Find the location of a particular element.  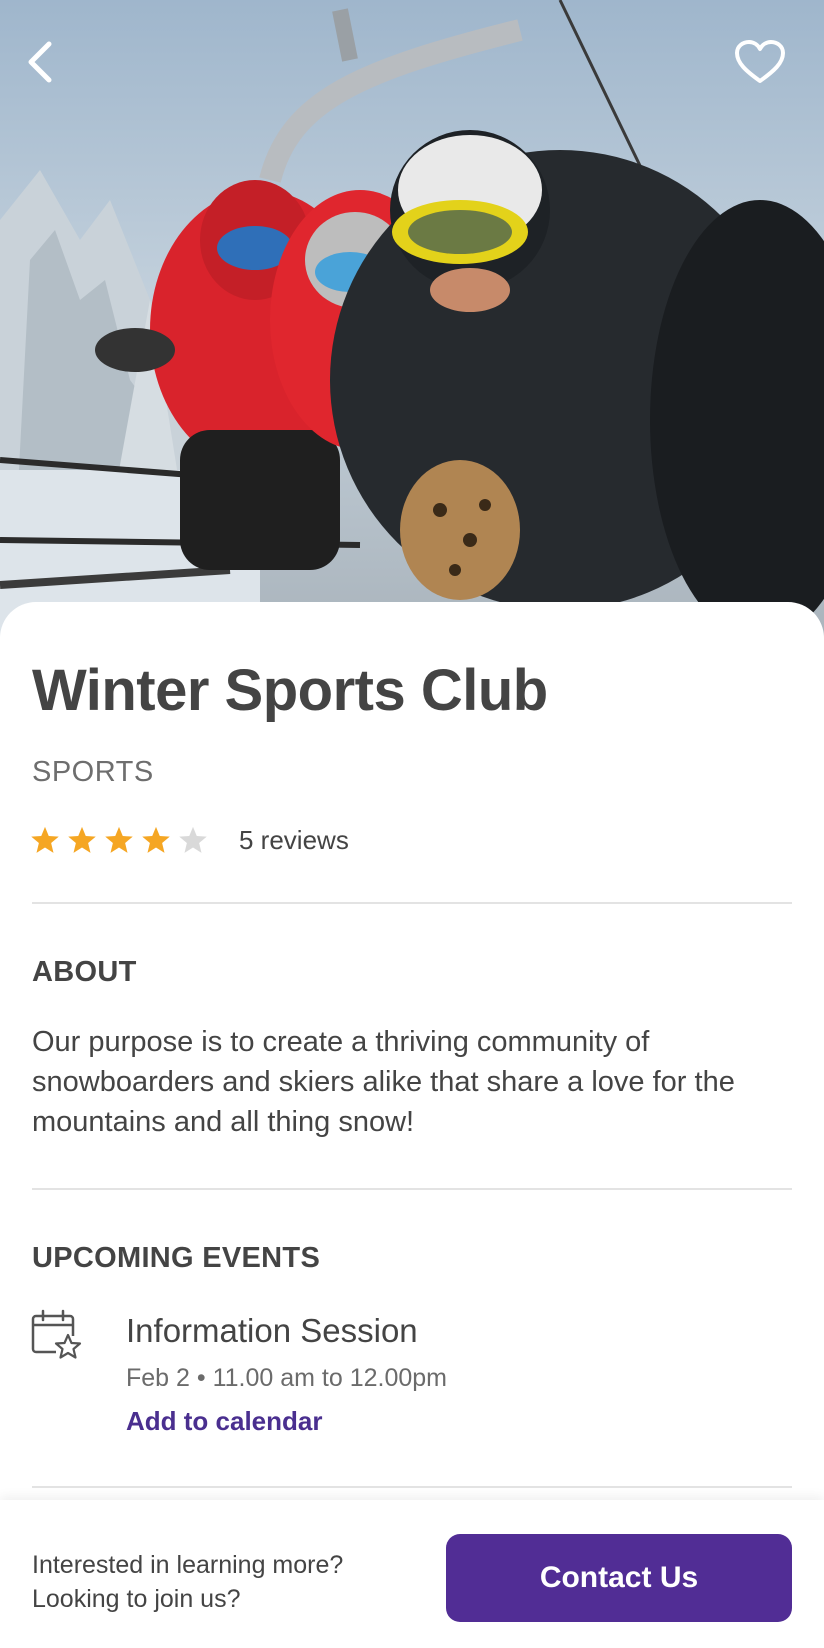

favorite-button is located at coordinates (760, 62).